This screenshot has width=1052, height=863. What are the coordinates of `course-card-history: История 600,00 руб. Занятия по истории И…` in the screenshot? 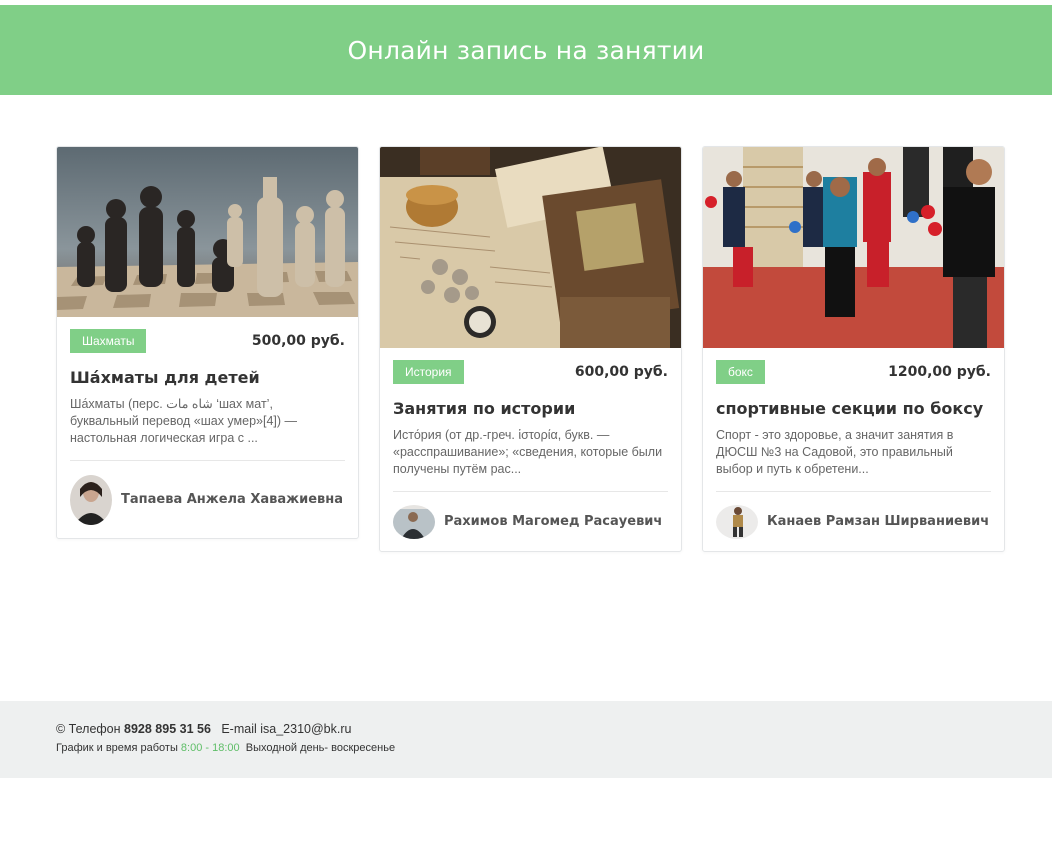 It's located at (530, 349).